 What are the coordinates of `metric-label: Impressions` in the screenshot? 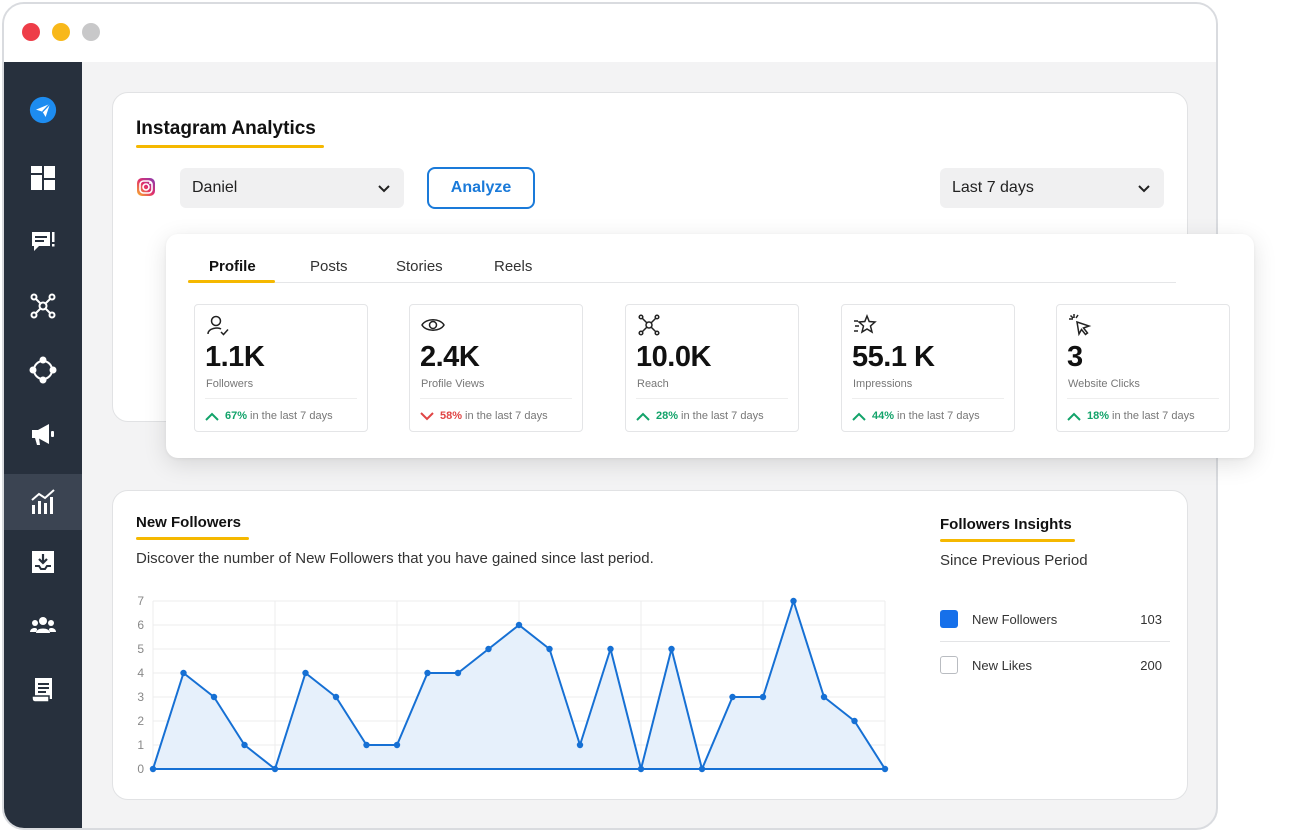 It's located at (883, 384).